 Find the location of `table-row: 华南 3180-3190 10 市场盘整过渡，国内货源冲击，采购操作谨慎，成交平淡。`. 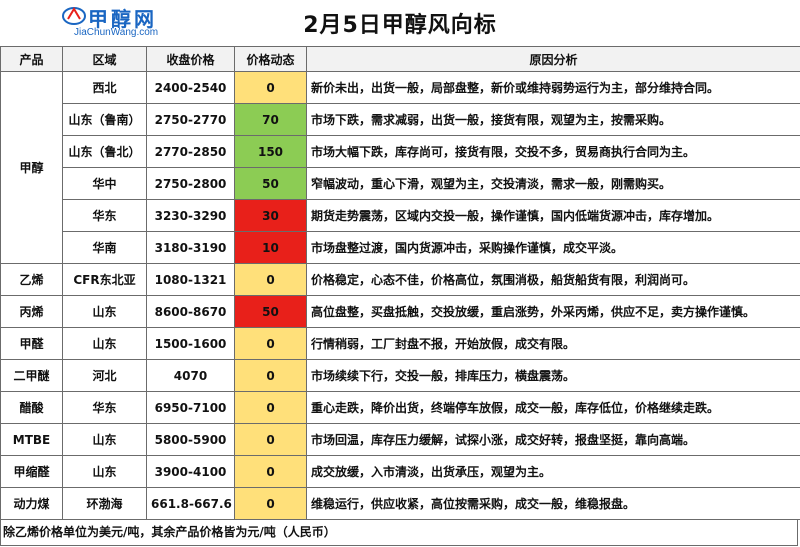

table-row: 华南 3180-3190 10 市场盘整过渡，国内货源冲击，采购操作谨慎，成交平淡。 is located at coordinates (400, 247).